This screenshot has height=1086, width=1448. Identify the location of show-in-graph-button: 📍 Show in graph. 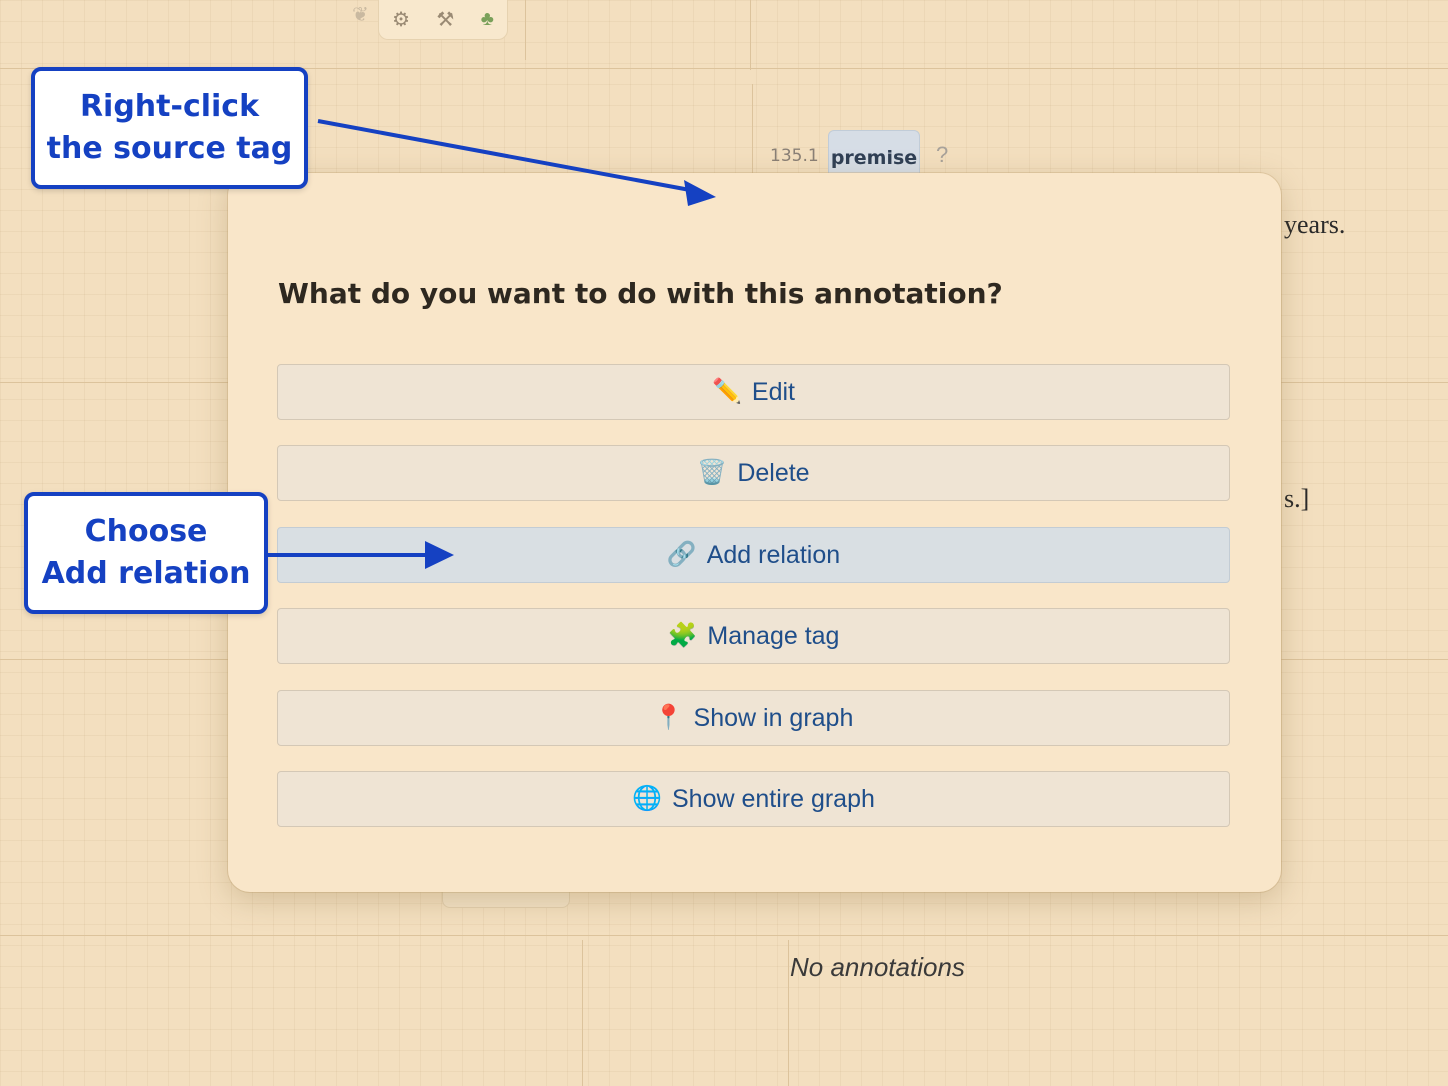
(753, 718).